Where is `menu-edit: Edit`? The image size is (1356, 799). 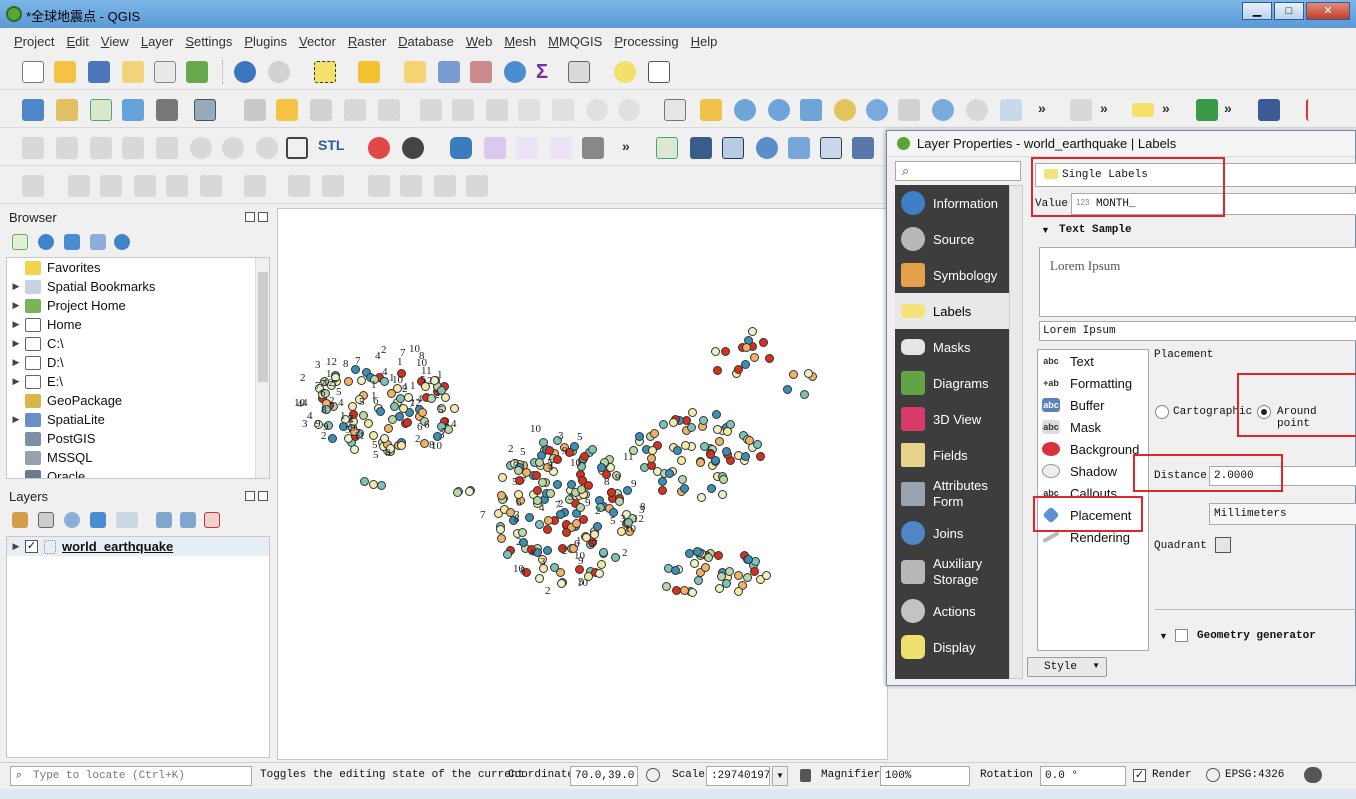 menu-edit: Edit is located at coordinates (77, 41).